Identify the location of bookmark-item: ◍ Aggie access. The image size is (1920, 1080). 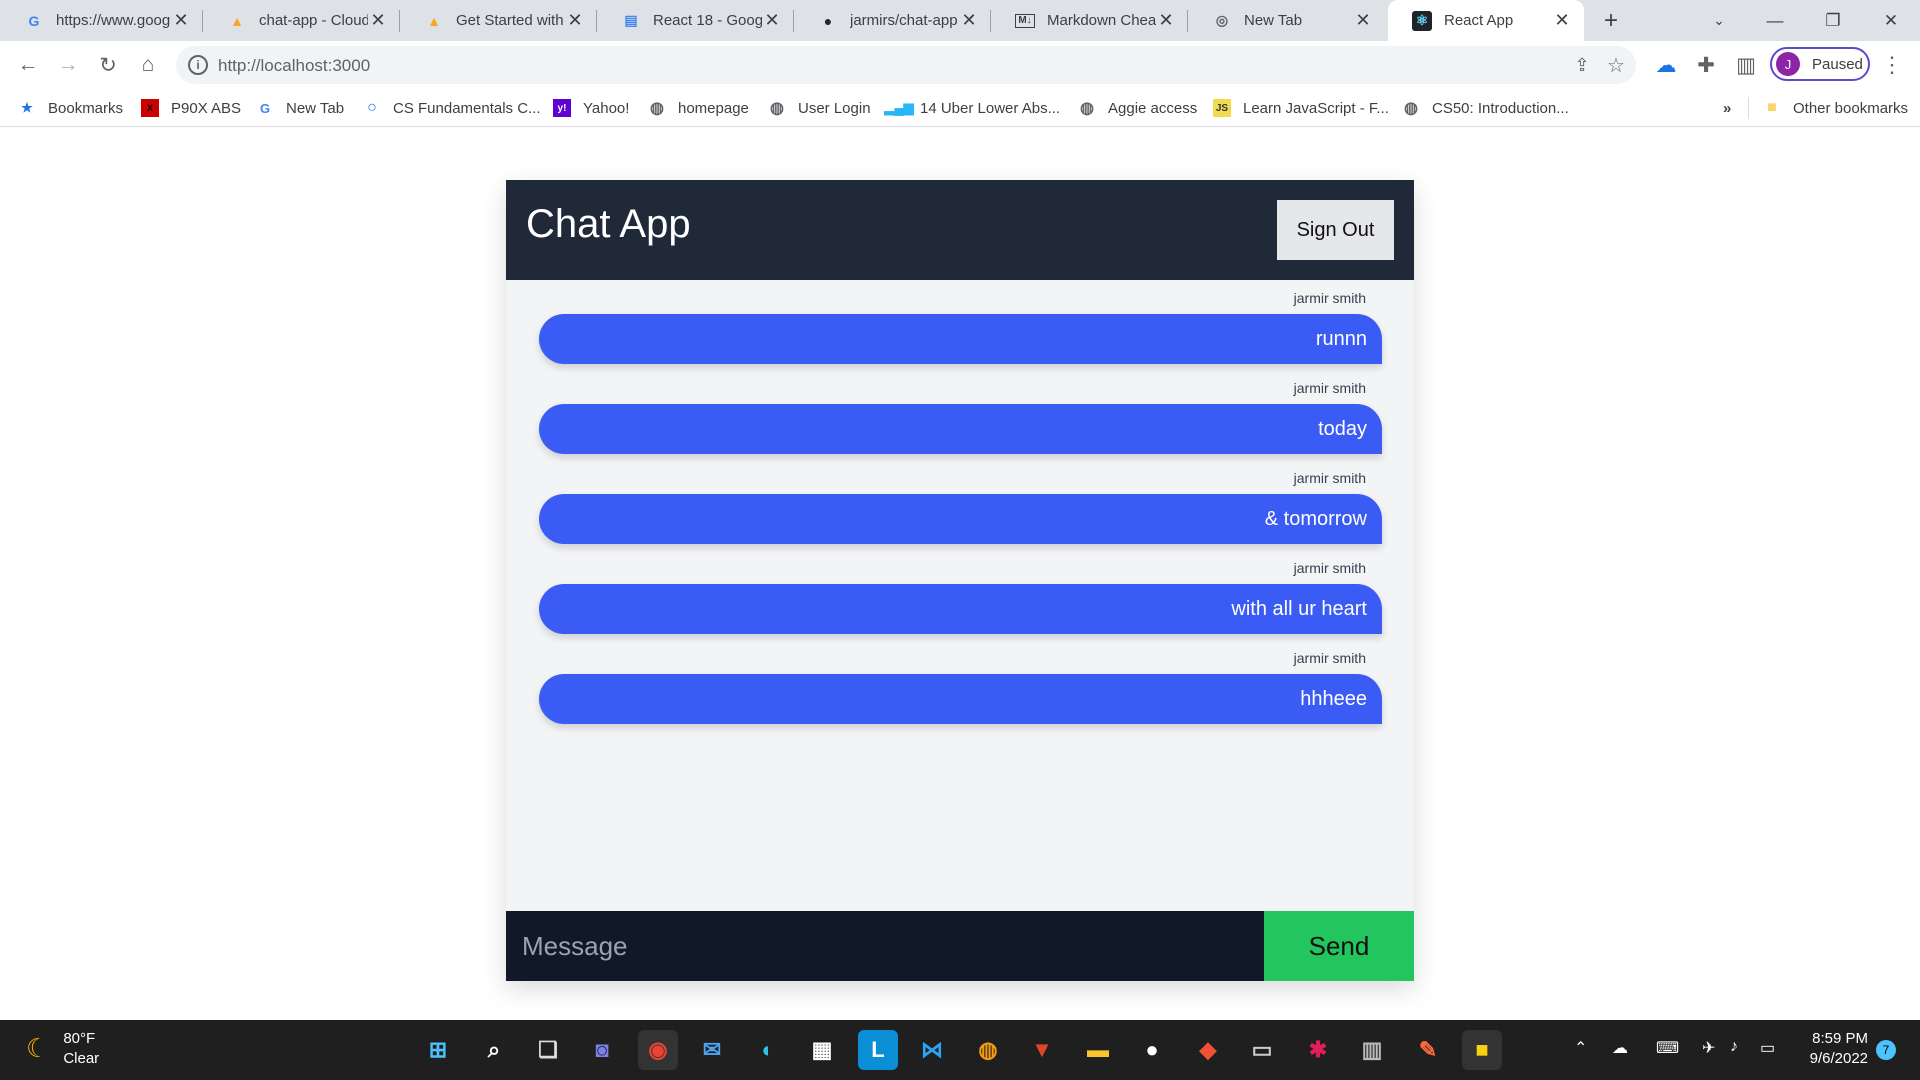
(1137, 108).